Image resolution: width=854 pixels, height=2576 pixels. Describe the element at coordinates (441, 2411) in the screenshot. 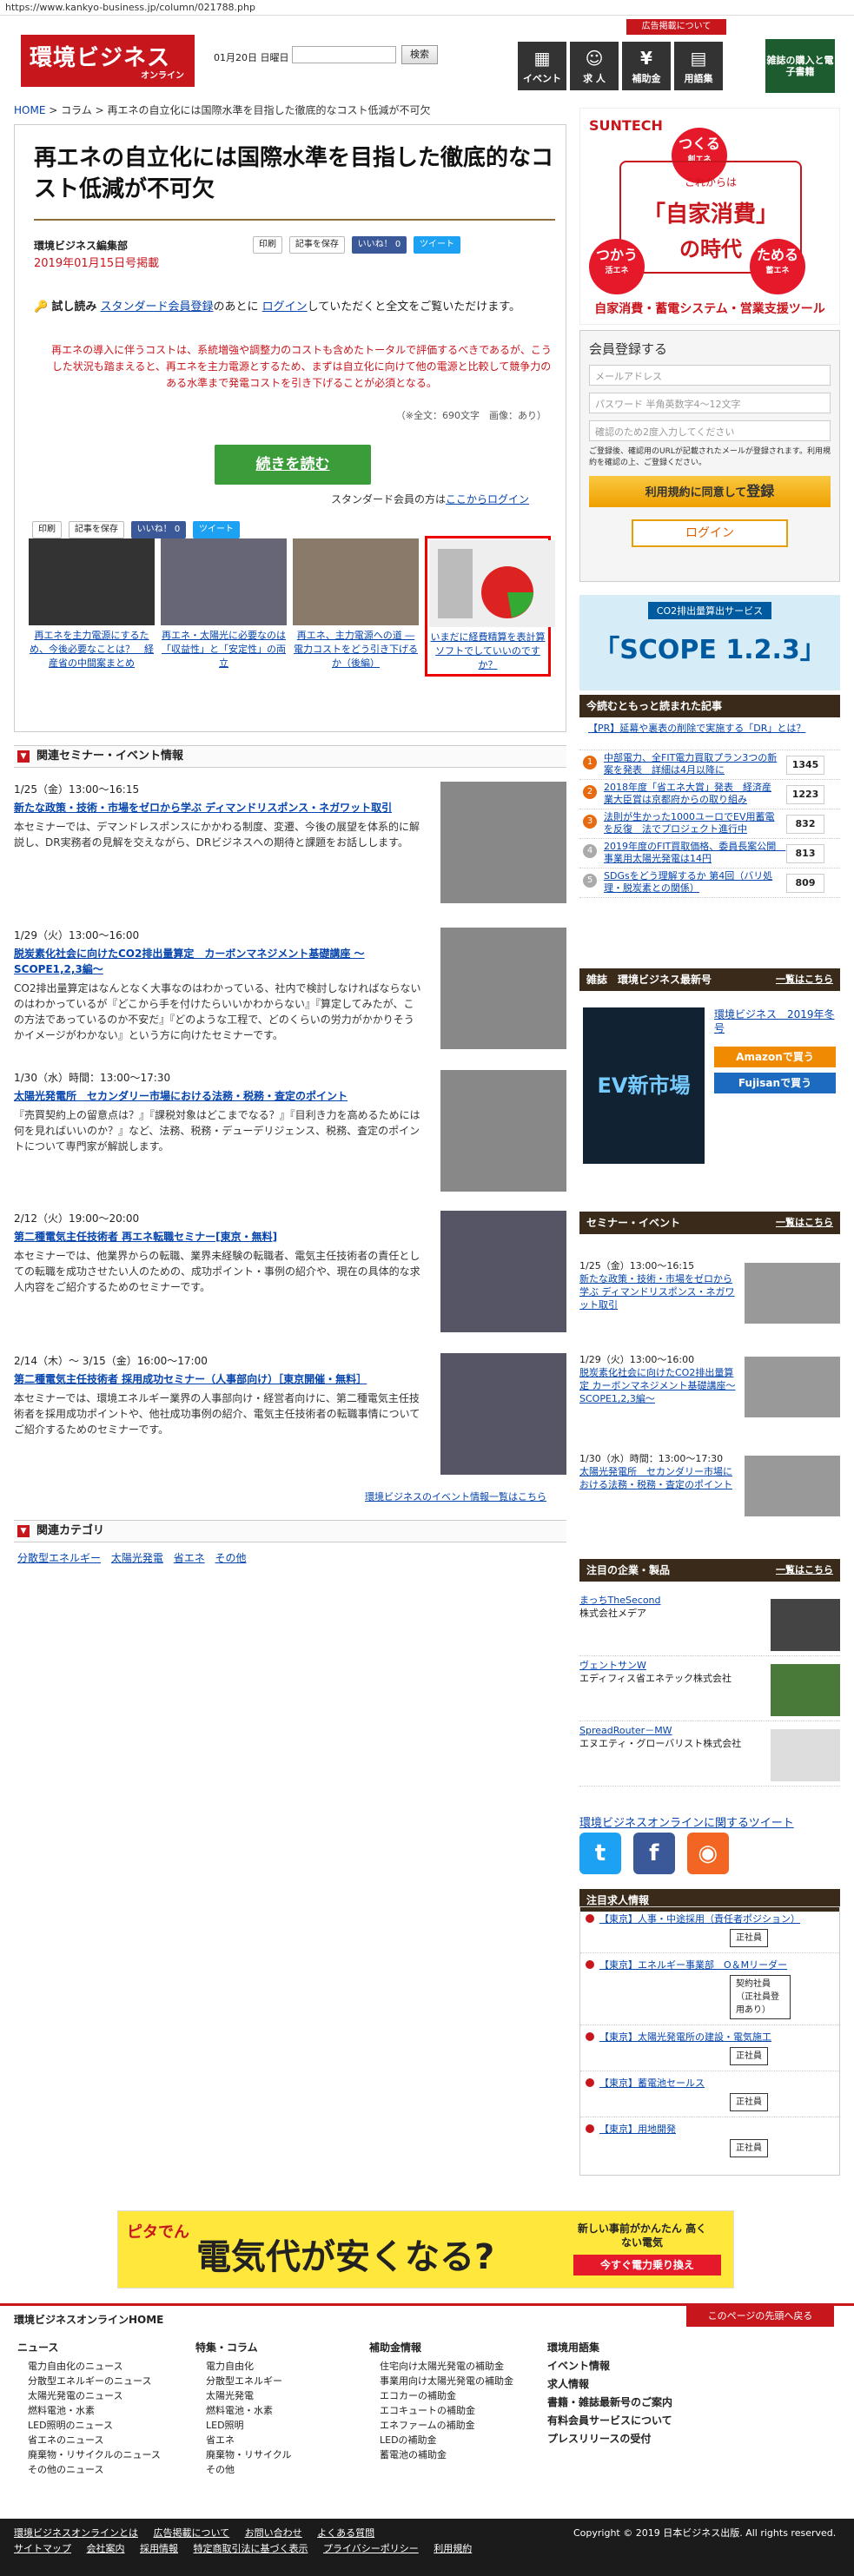

I see `footer-link: エコキュートの補助金` at that location.